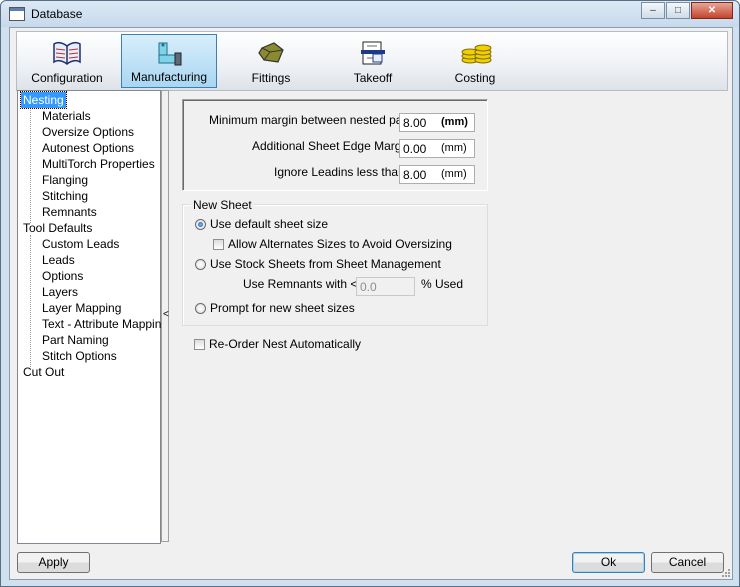  Describe the element at coordinates (53, 562) in the screenshot. I see `apply-button: Apply` at that location.